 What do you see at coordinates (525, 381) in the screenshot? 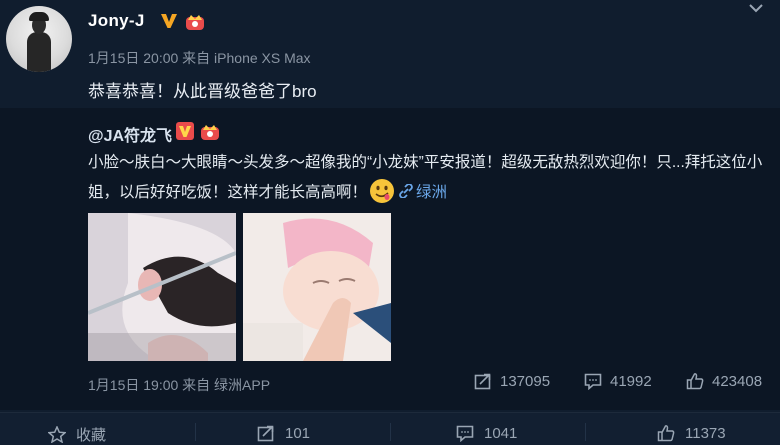
I see `repost-forward-value: 137095` at bounding box center [525, 381].